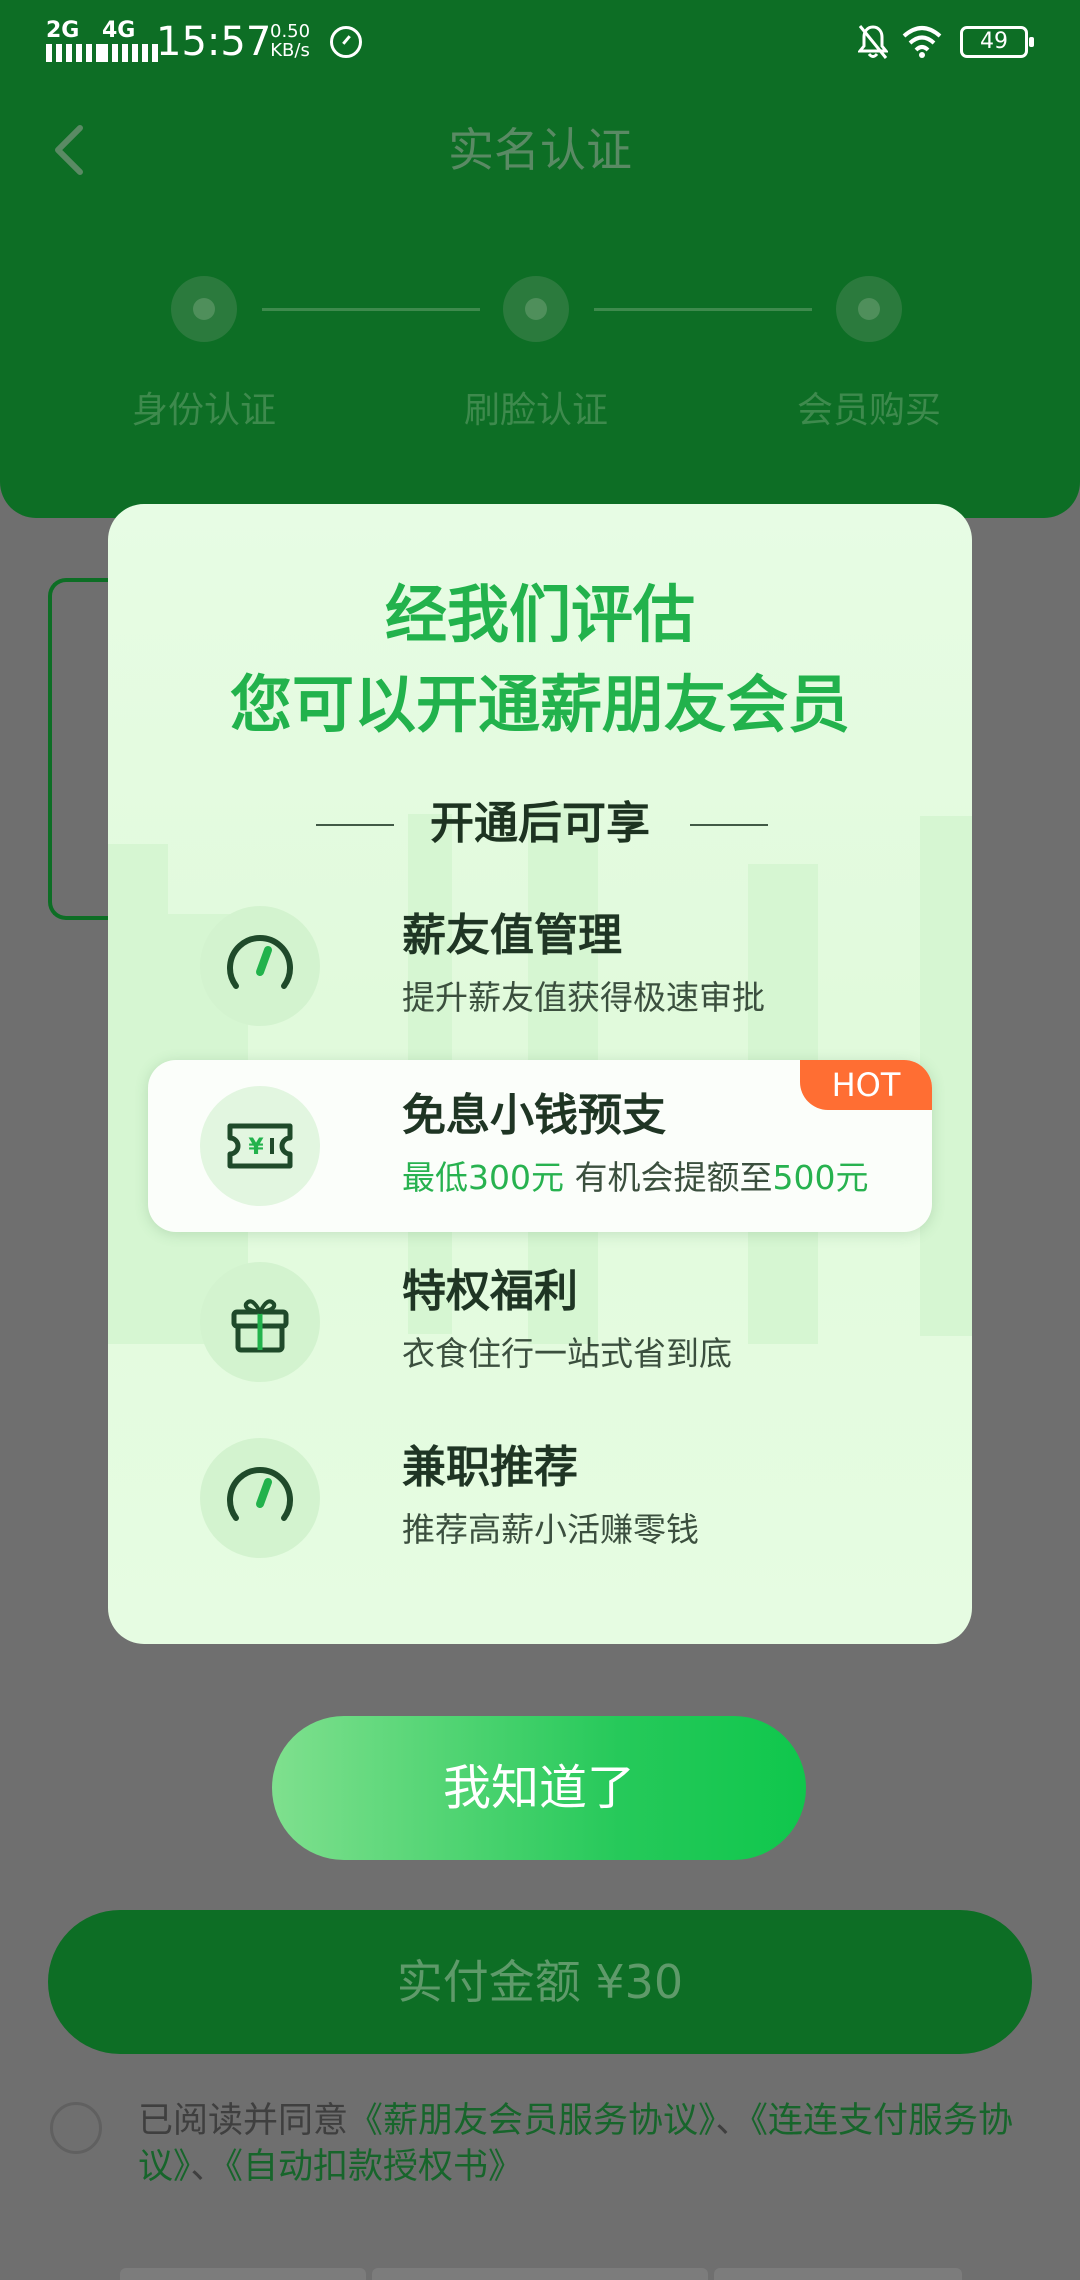 This screenshot has height=2280, width=1080. I want to click on signal-2g-label: 2G, so click(63, 30).